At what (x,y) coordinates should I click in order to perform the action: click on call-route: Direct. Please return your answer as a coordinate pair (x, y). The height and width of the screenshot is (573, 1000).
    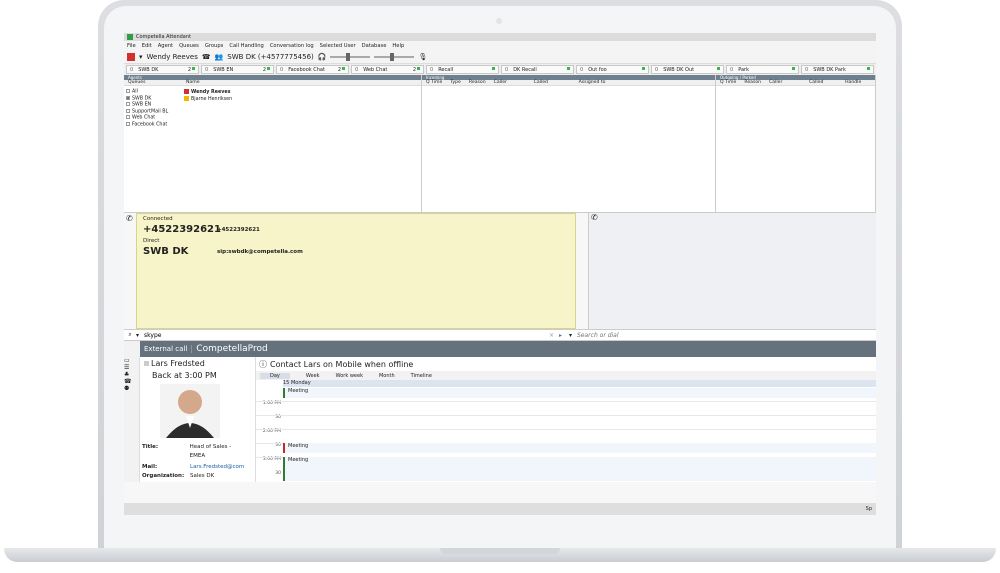
    Looking at the image, I should click on (151, 241).